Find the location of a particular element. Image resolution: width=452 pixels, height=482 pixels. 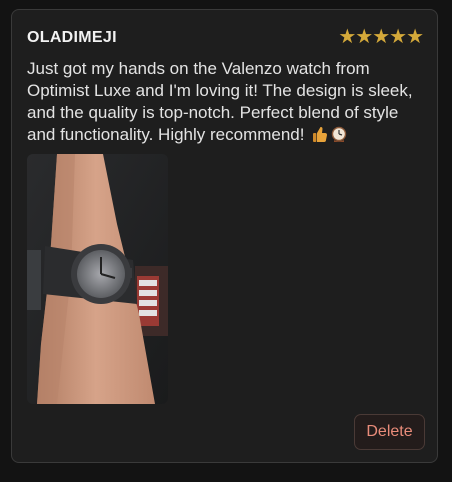

delete-button: Delete is located at coordinates (389, 432).